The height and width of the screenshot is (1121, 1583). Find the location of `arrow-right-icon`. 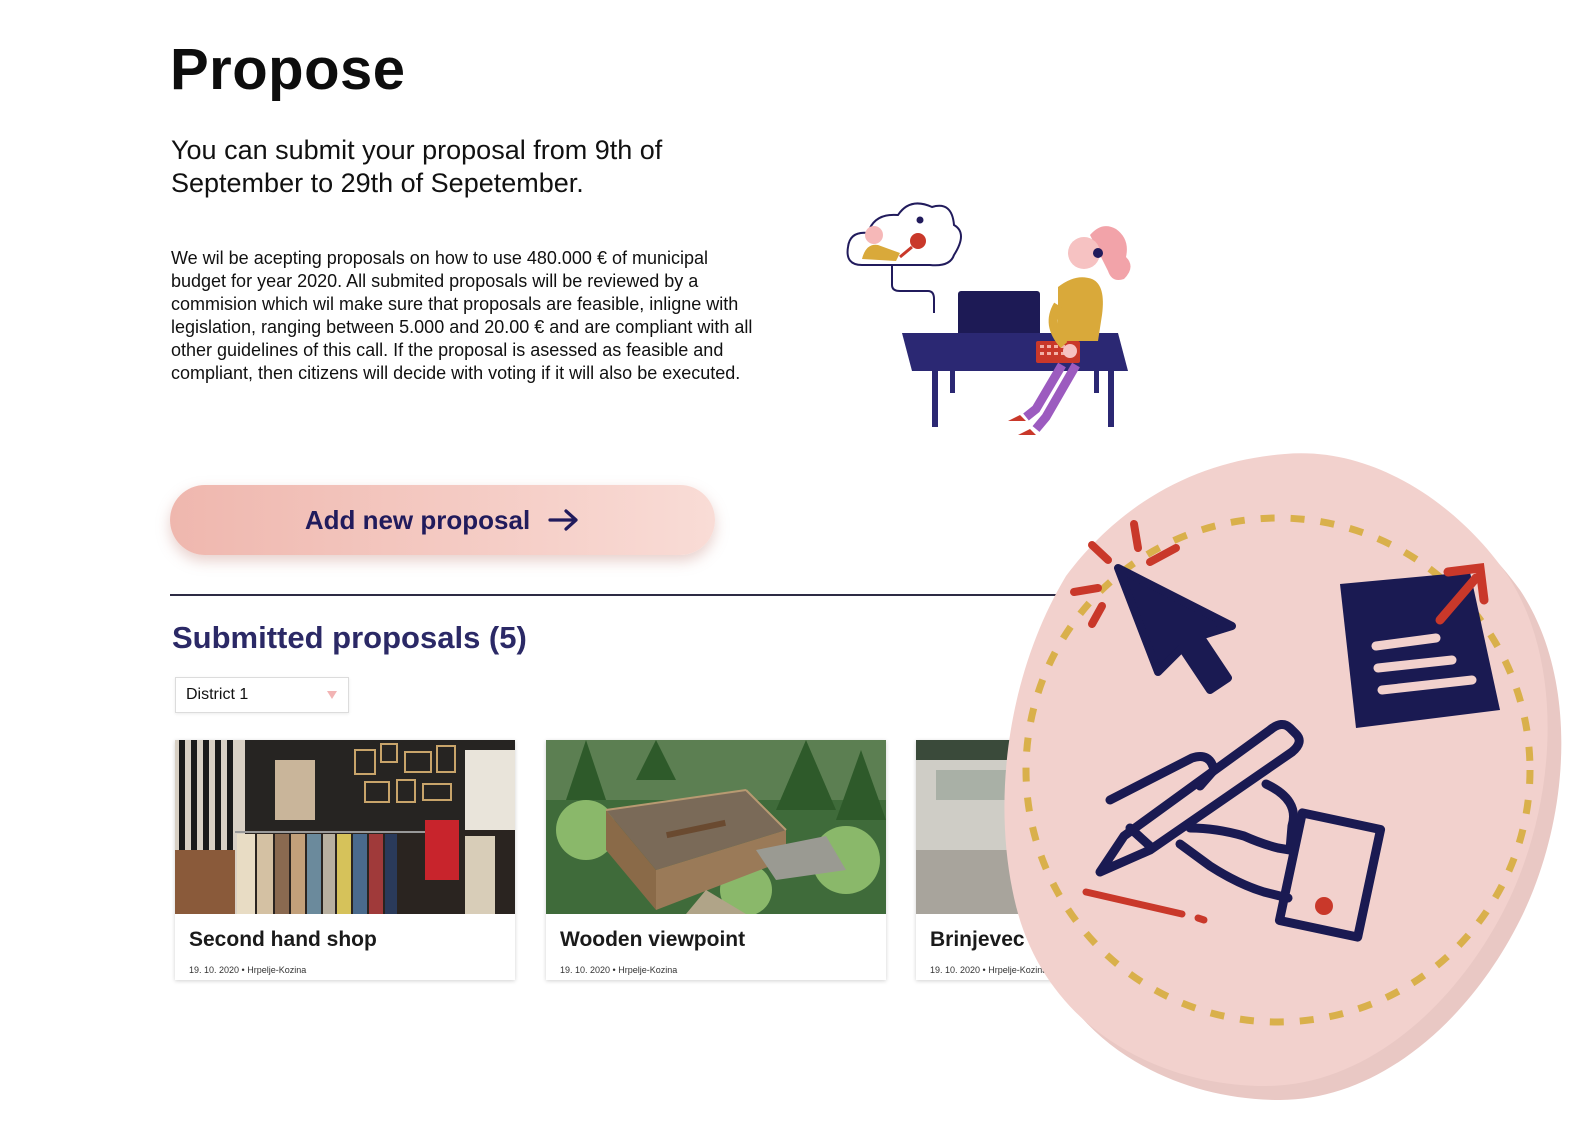

arrow-right-icon is located at coordinates (563, 520).